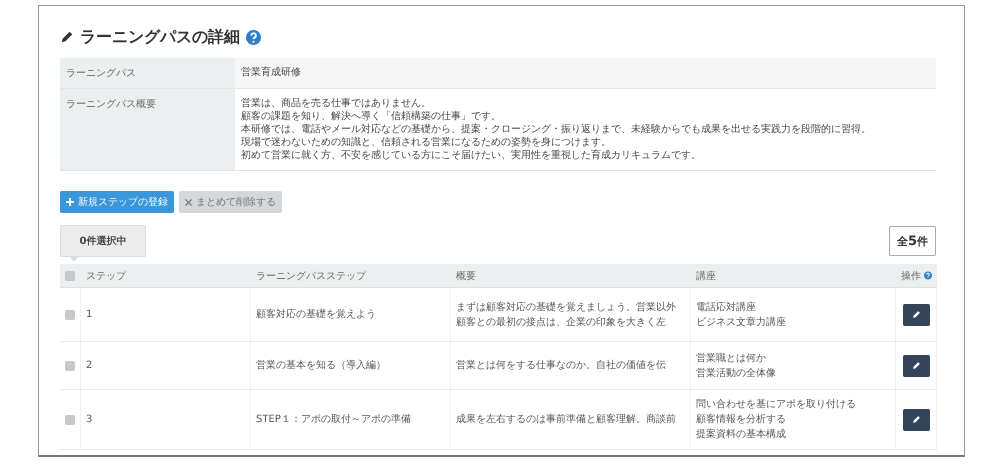  What do you see at coordinates (147, 73) in the screenshot?
I see `info-label: ラーニングパス` at bounding box center [147, 73].